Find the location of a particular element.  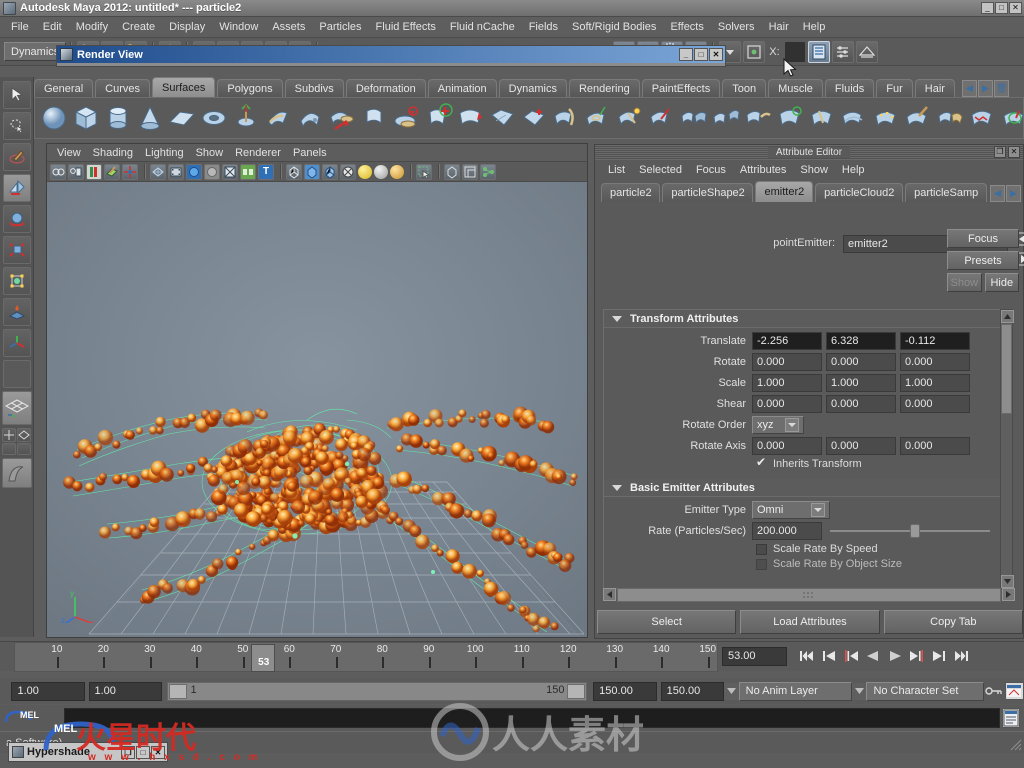

focus-button: Focus is located at coordinates (983, 238).